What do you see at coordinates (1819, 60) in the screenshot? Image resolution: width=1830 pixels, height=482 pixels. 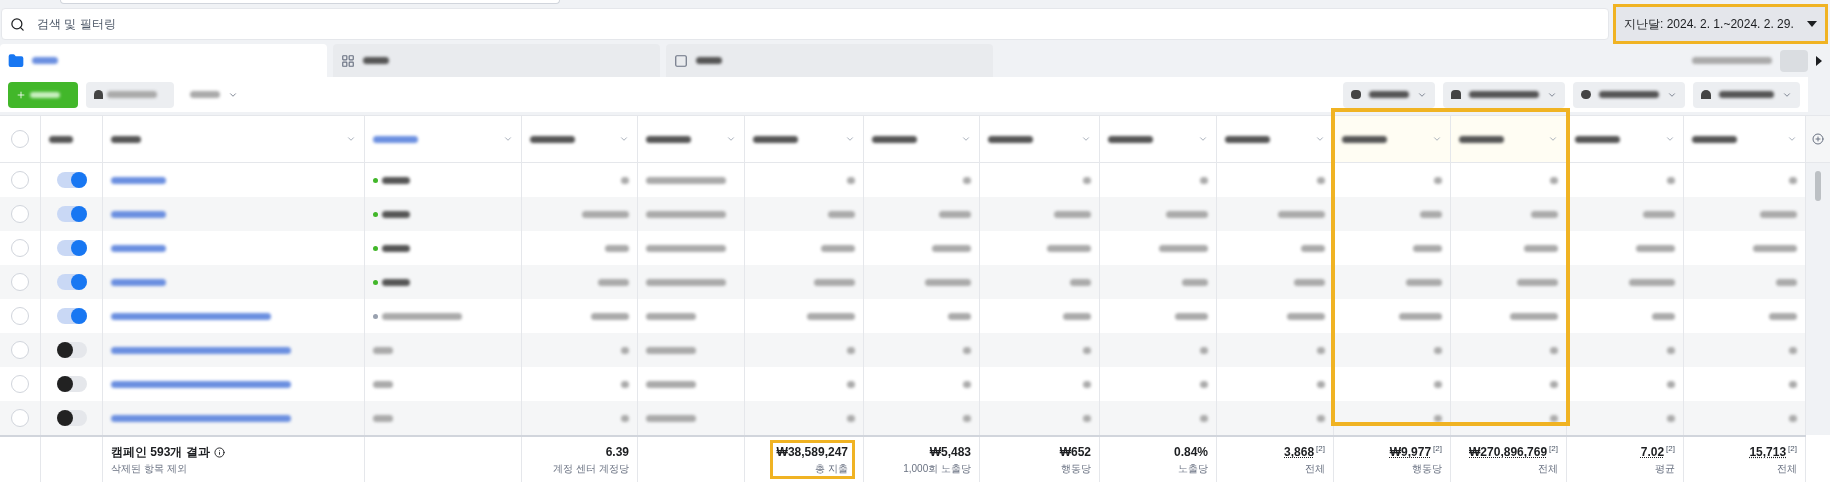 I see `next-icon` at bounding box center [1819, 60].